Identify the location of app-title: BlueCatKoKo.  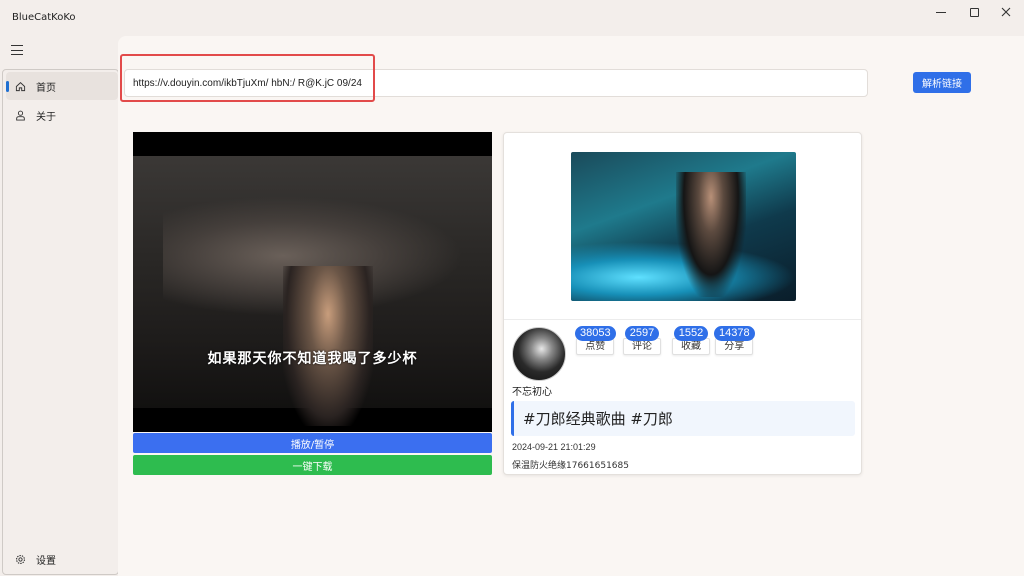
(44, 17).